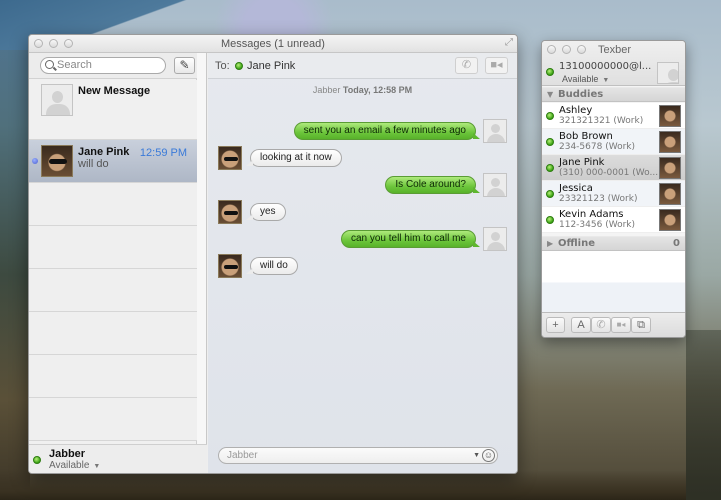 Image resolution: width=721 pixels, height=500 pixels. What do you see at coordinates (581, 94) in the screenshot?
I see `group-name: Buddies` at bounding box center [581, 94].